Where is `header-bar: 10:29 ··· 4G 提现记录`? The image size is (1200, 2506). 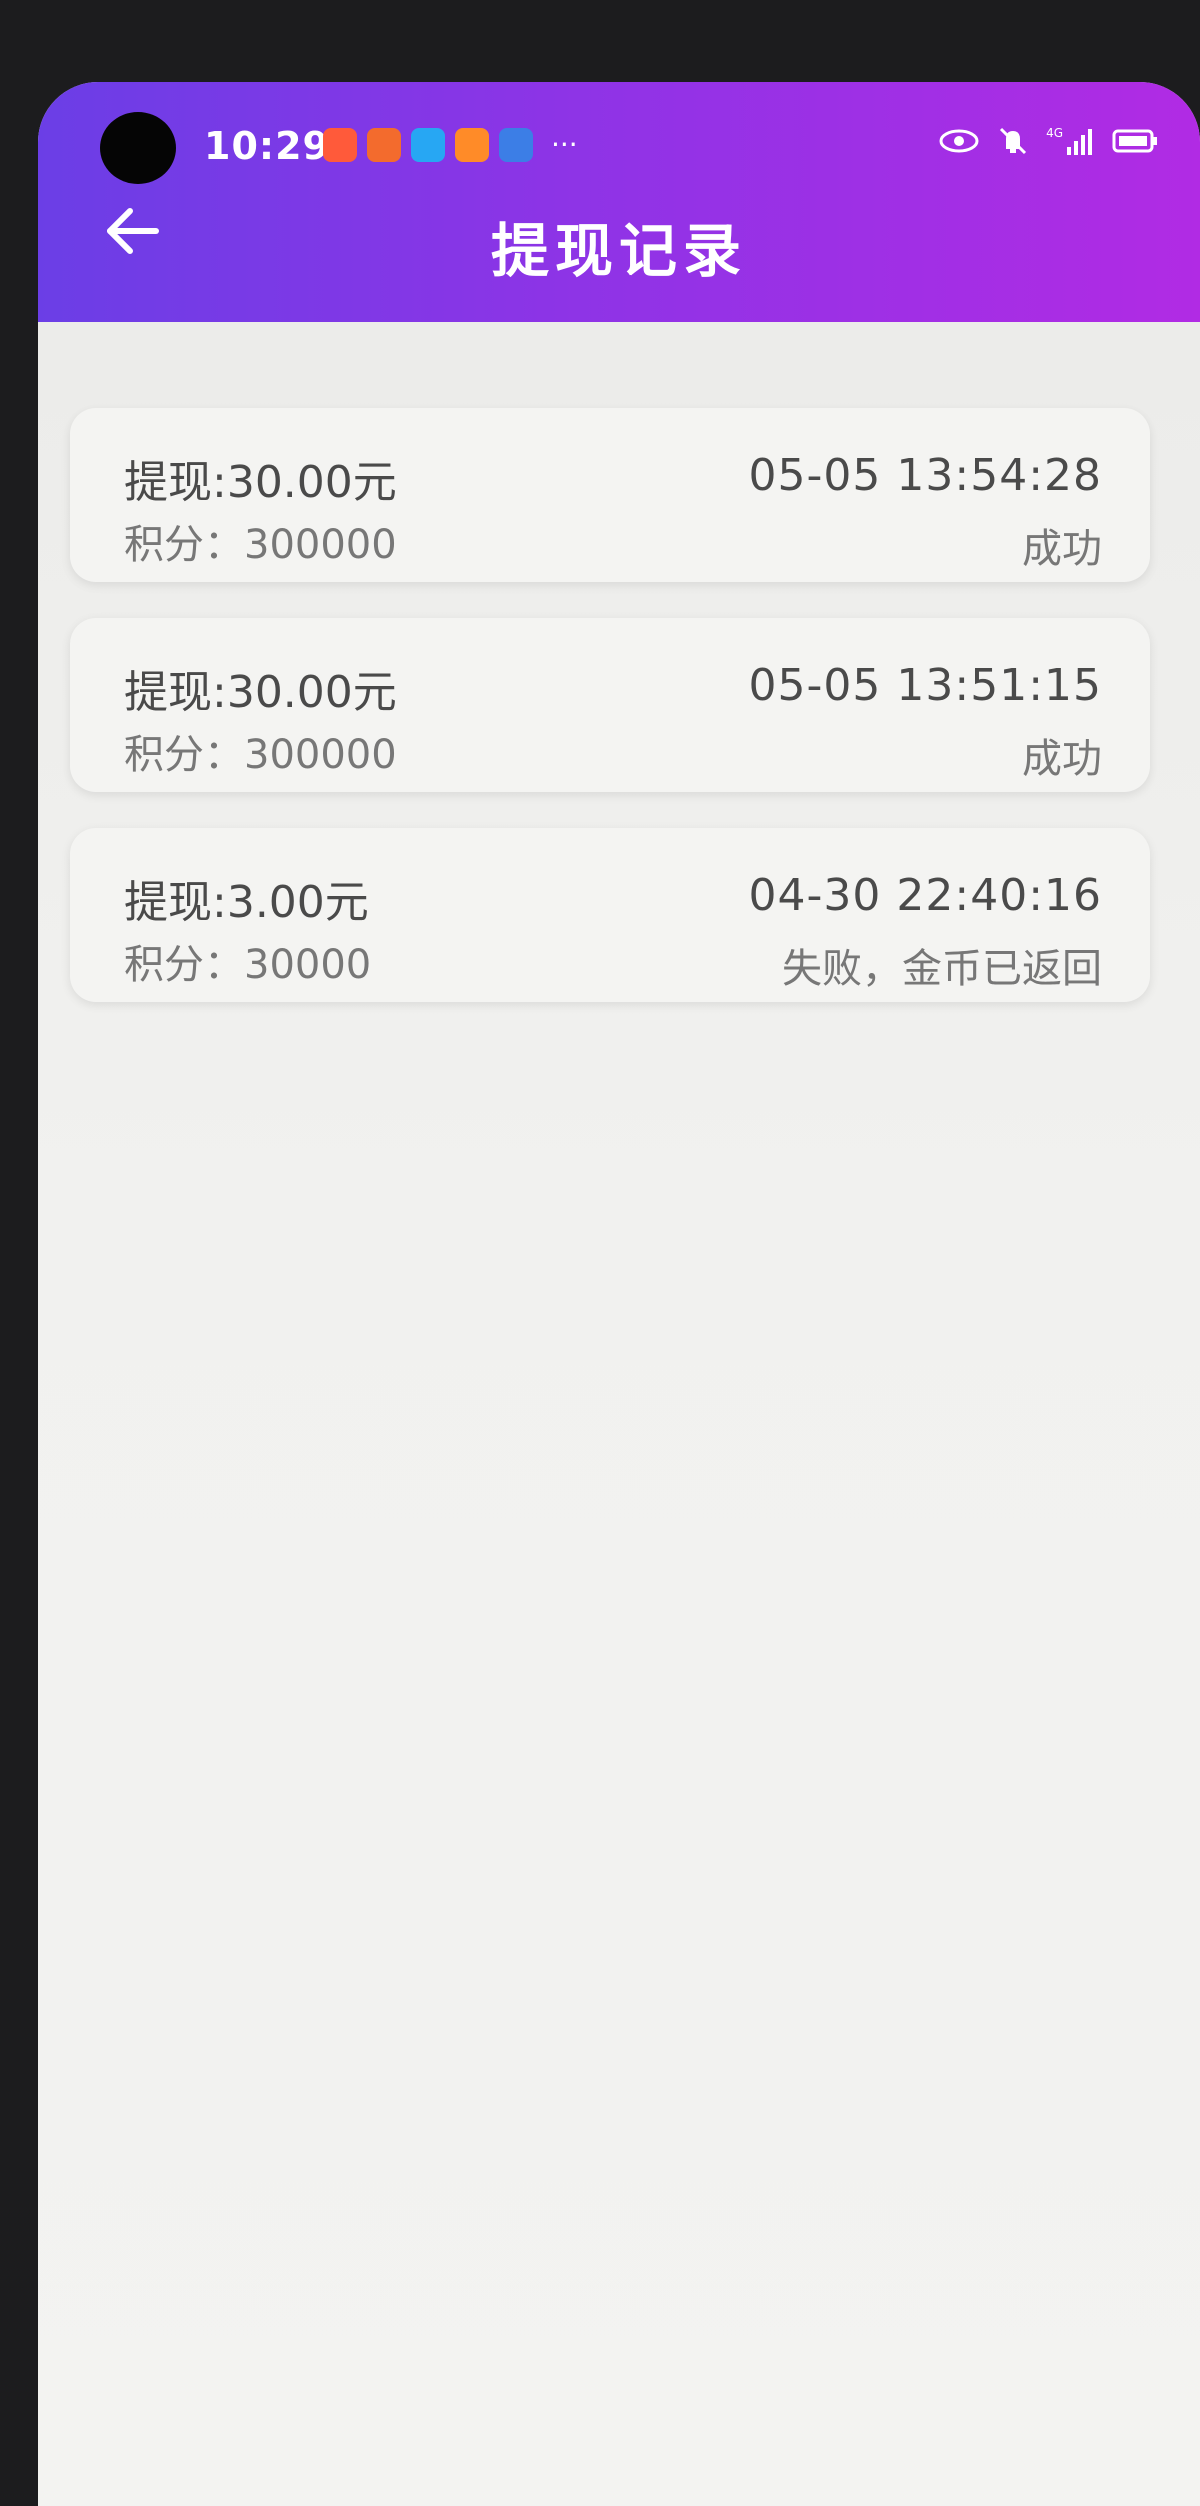
header-bar: 10:29 ··· 4G 提现记录 is located at coordinates (619, 202).